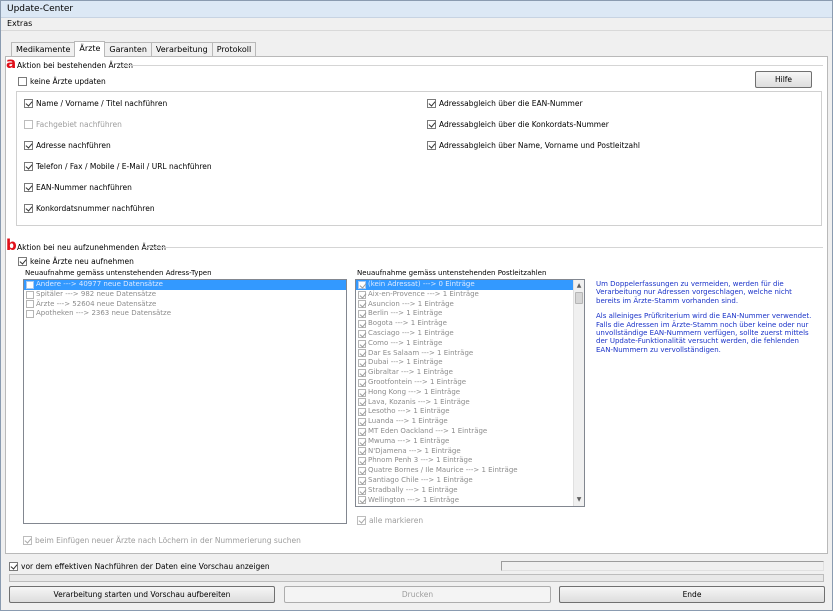  What do you see at coordinates (470, 442) in the screenshot?
I see `list-item: Mwuma ---> 1 Einträge` at bounding box center [470, 442].